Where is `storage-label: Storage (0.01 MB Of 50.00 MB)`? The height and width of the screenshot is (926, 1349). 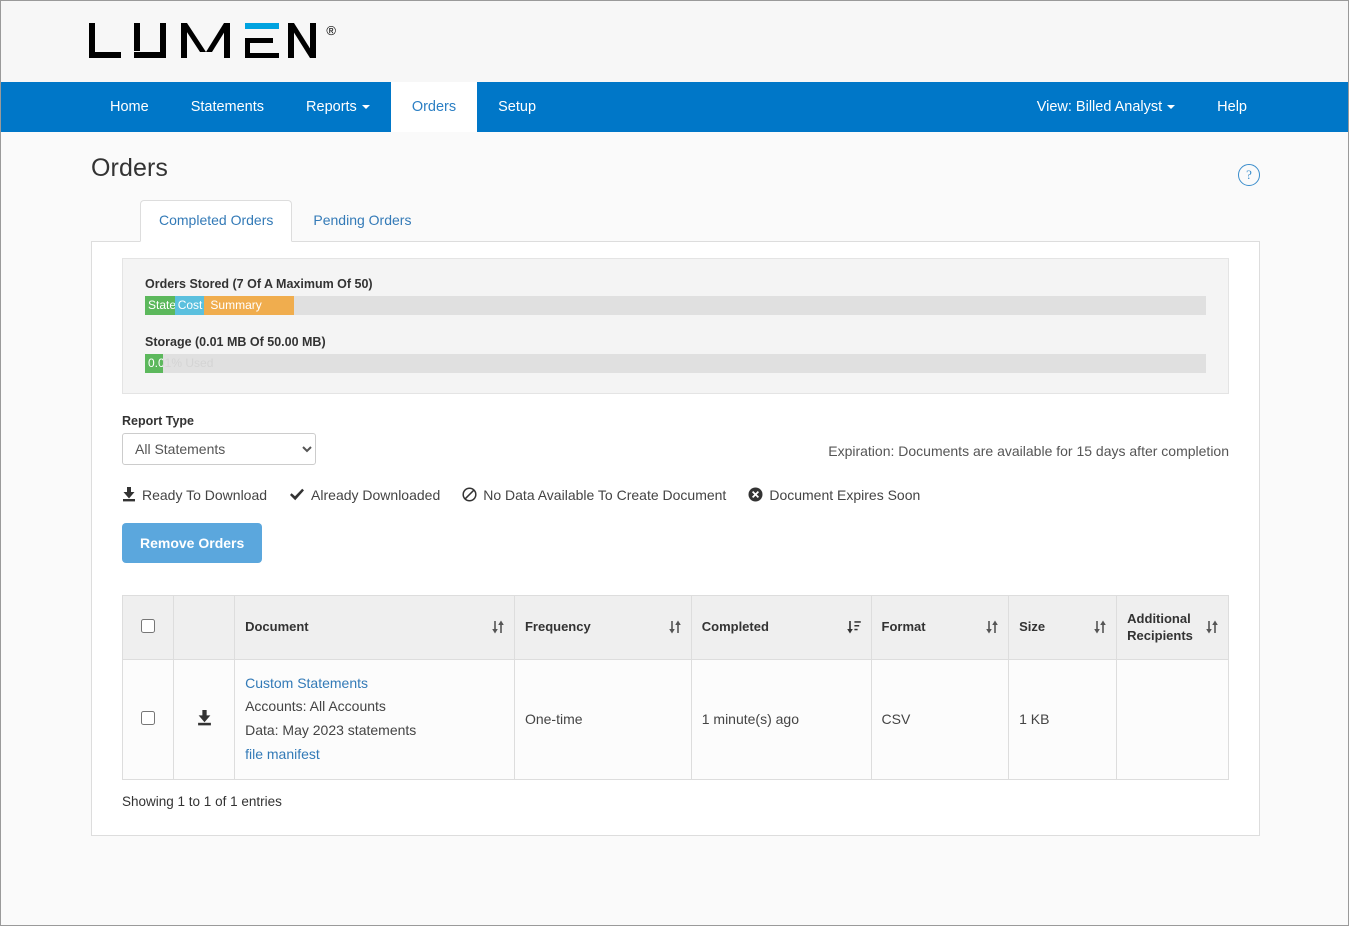 storage-label: Storage (0.01 MB Of 50.00 MB) is located at coordinates (235, 341).